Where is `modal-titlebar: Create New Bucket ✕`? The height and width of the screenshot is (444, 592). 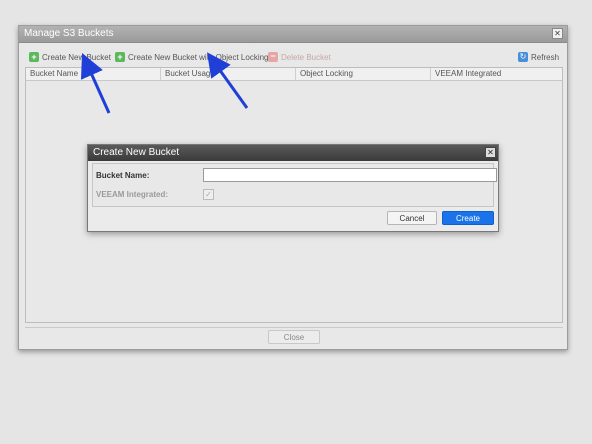
modal-titlebar: Create New Bucket ✕ is located at coordinates (293, 153).